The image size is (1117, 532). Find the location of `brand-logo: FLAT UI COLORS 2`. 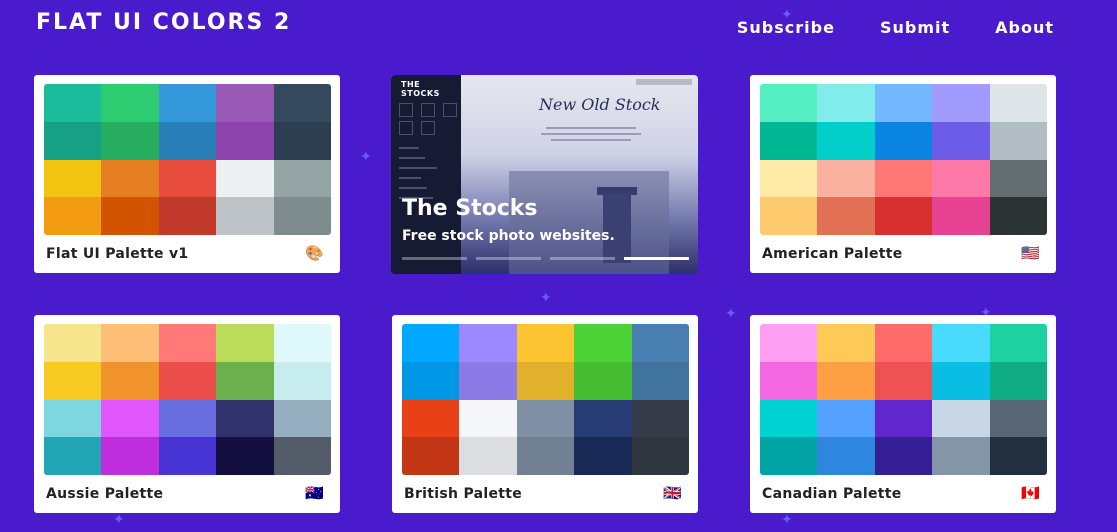

brand-logo: FLAT UI COLORS 2 is located at coordinates (163, 22).